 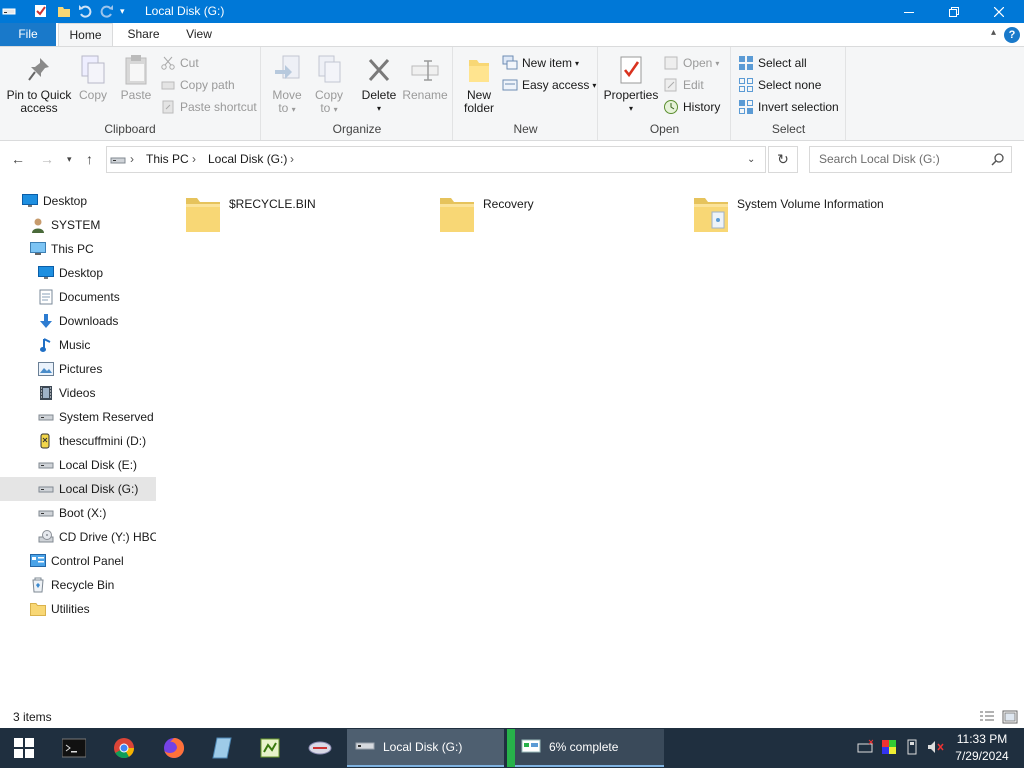 What do you see at coordinates (683, 85) in the screenshot?
I see `edit-button: Edit` at bounding box center [683, 85].